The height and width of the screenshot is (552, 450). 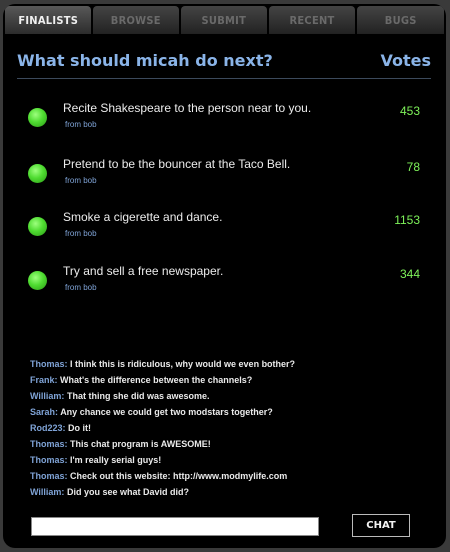 What do you see at coordinates (127, 492) in the screenshot?
I see `chat-text: Did you see what David did?` at bounding box center [127, 492].